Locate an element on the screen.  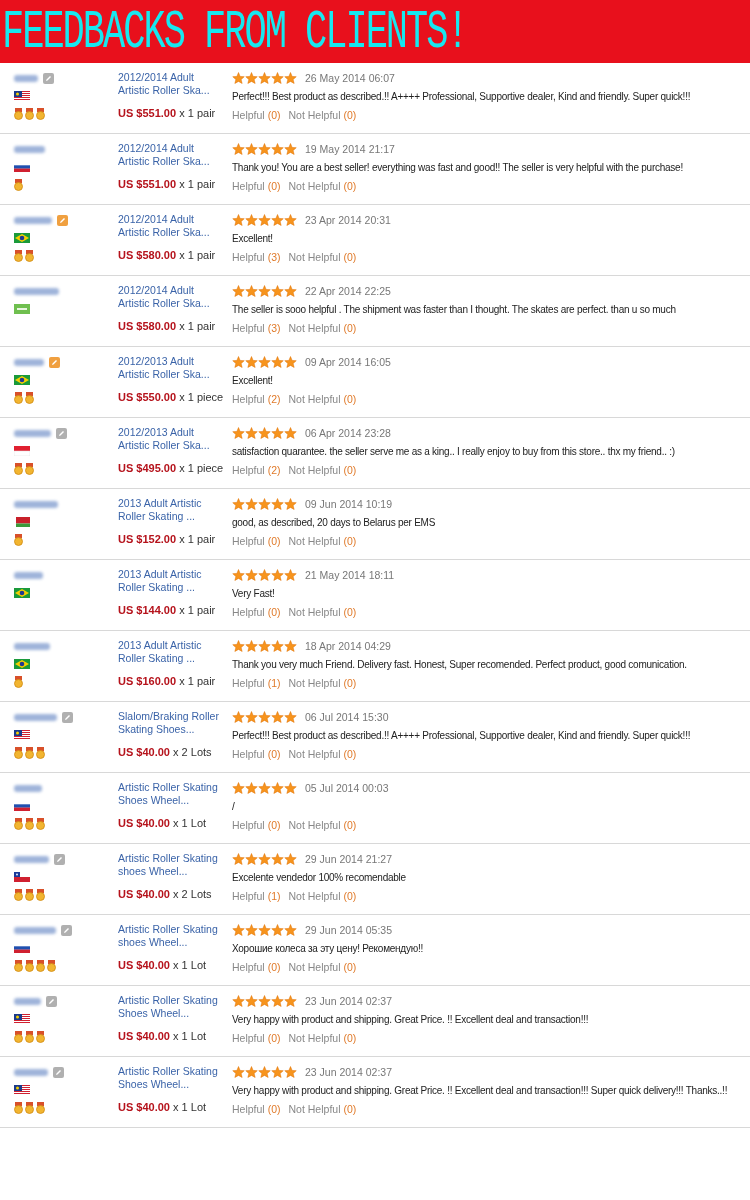
review-comment: Very Fast! is located at coordinates (254, 593).